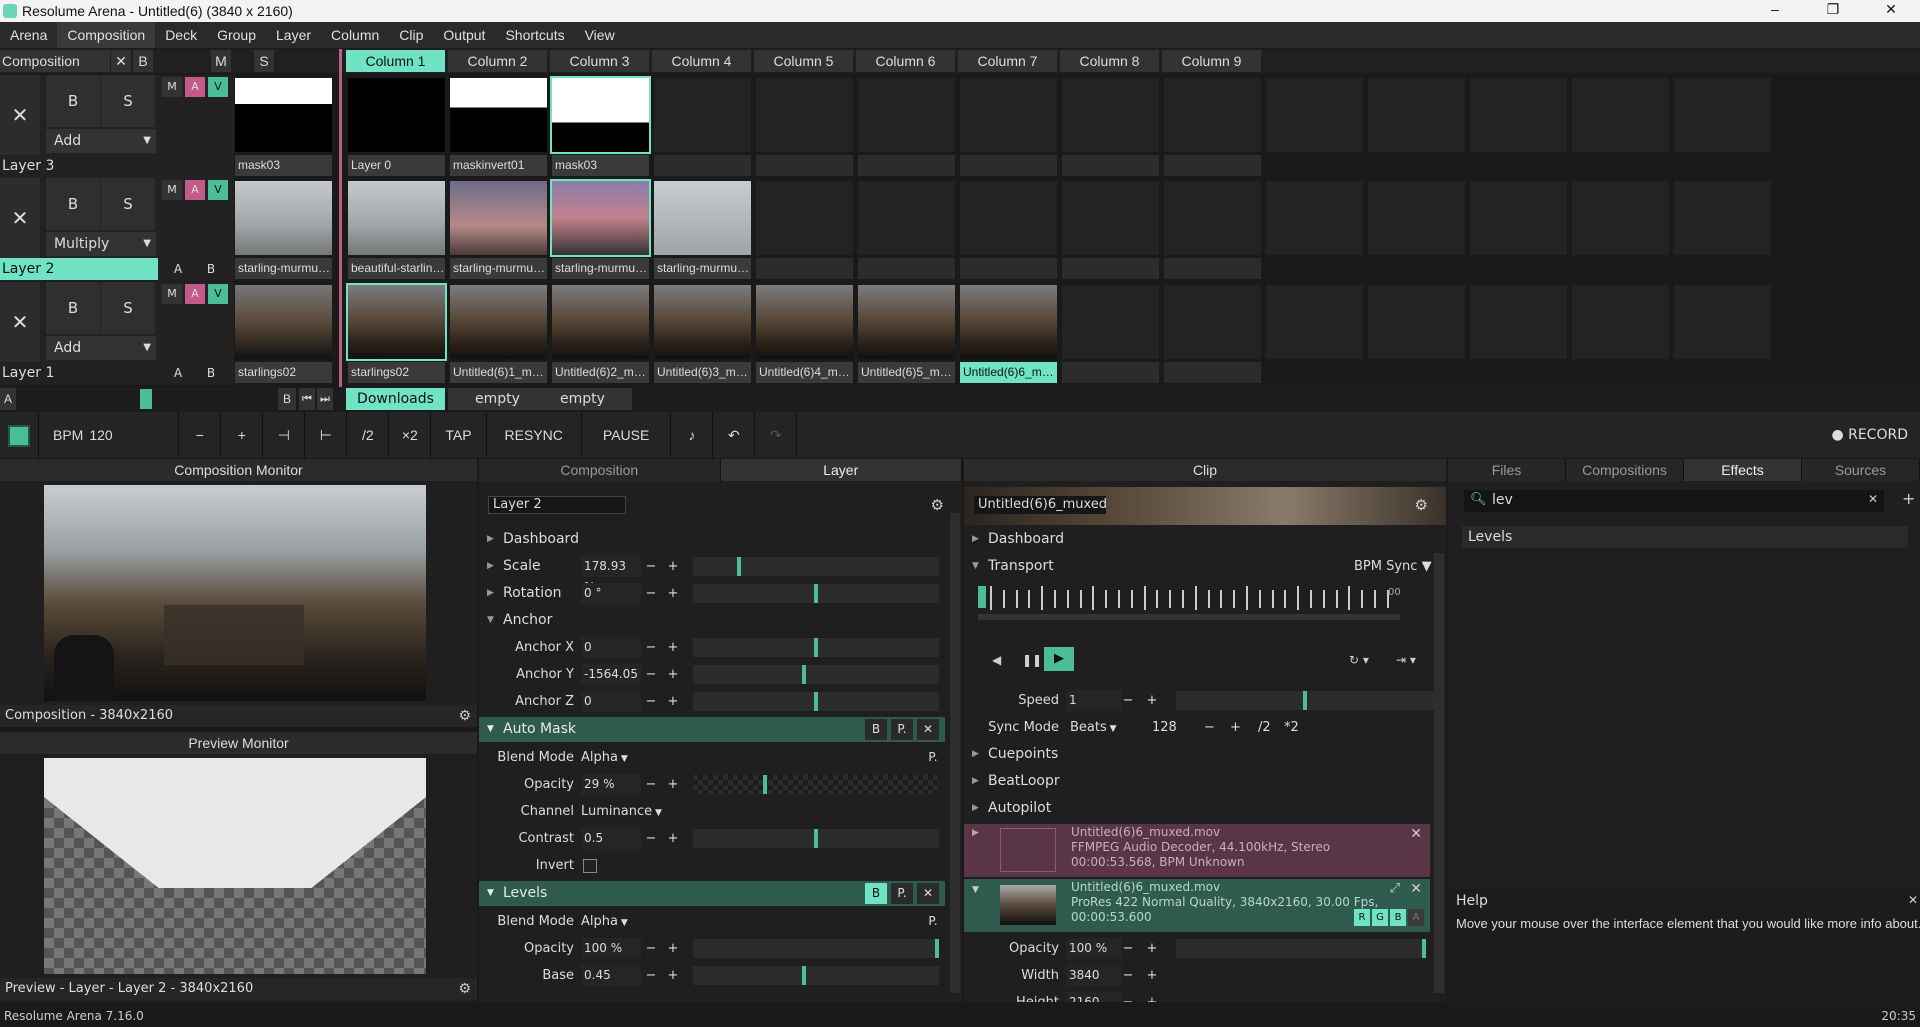 Image resolution: width=1920 pixels, height=1027 pixels. Describe the element at coordinates (1873, 499) in the screenshot. I see `search-clear-icon: ✕` at that location.